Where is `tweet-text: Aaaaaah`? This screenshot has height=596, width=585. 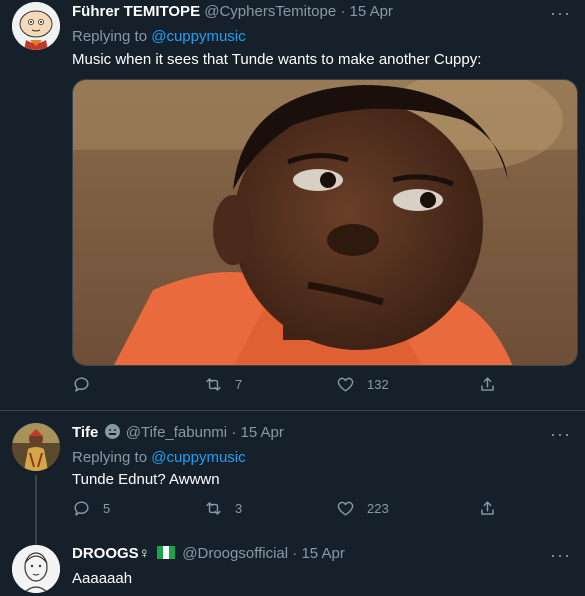 tweet-text: Aaaaaah is located at coordinates (102, 578).